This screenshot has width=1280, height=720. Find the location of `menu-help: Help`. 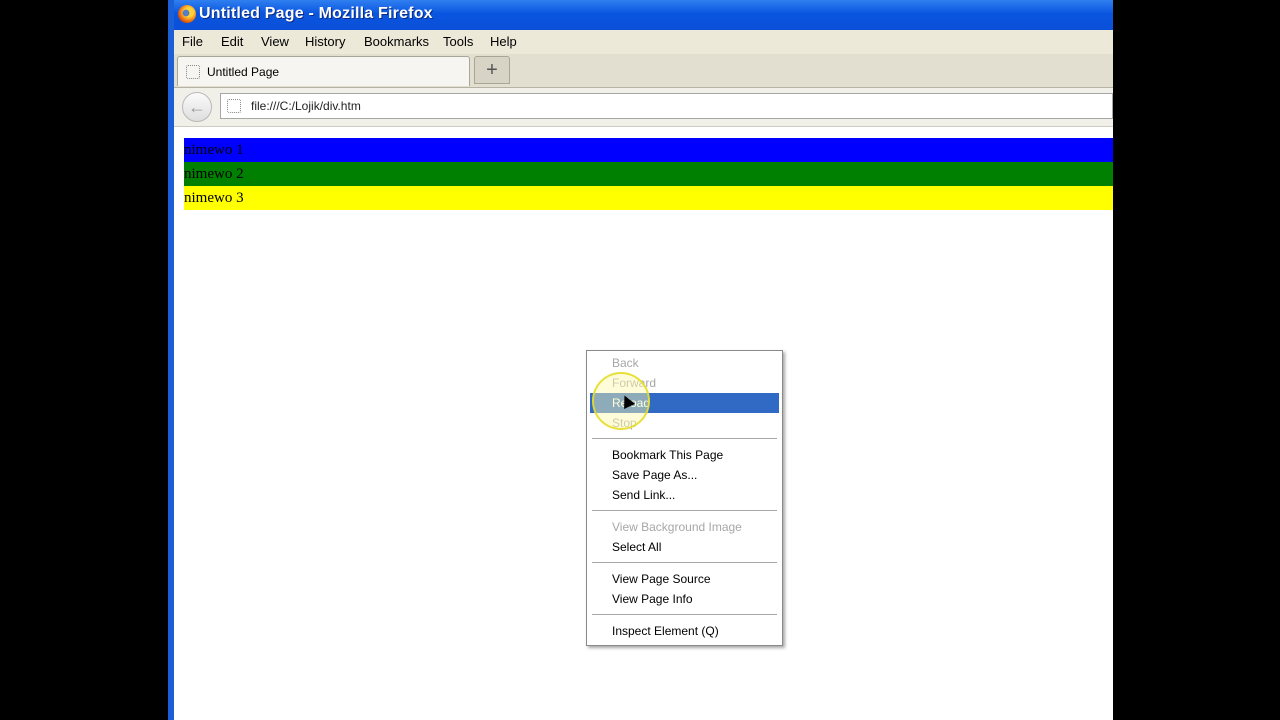

menu-help: Help is located at coordinates (503, 41).